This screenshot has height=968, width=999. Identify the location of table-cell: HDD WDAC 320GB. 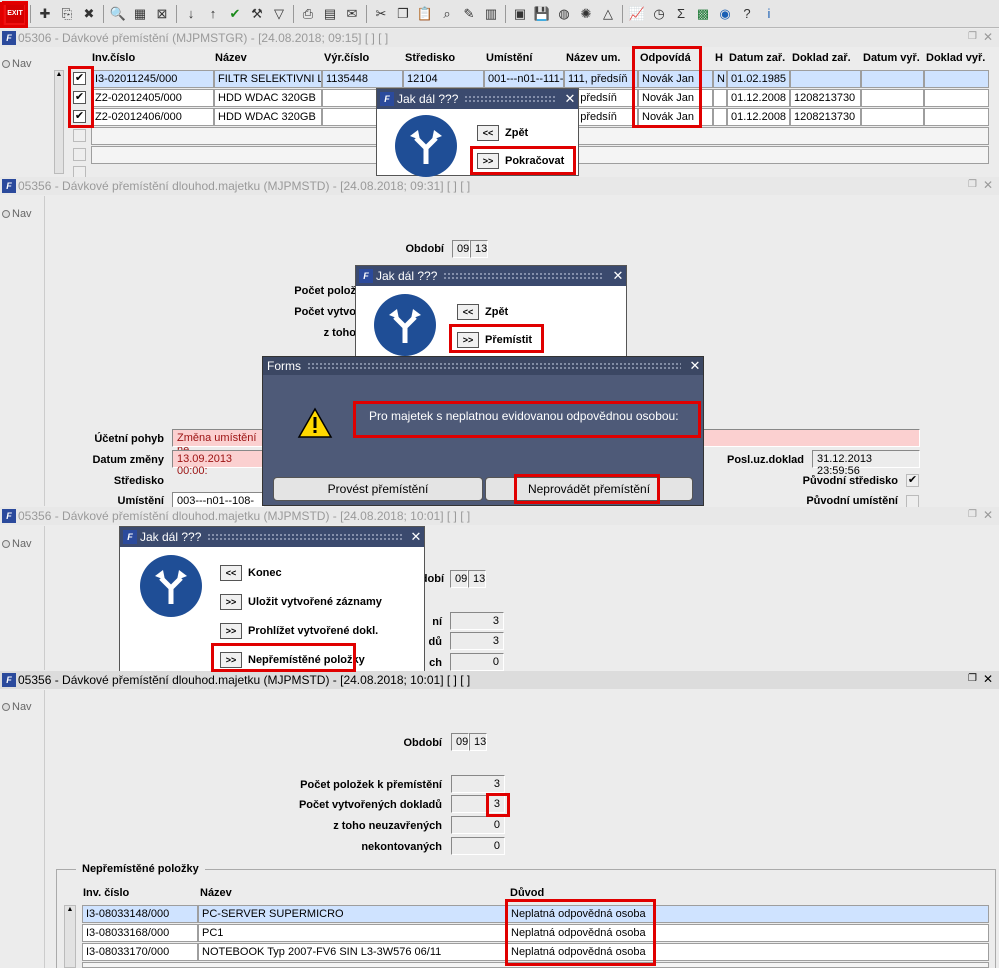
(268, 98).